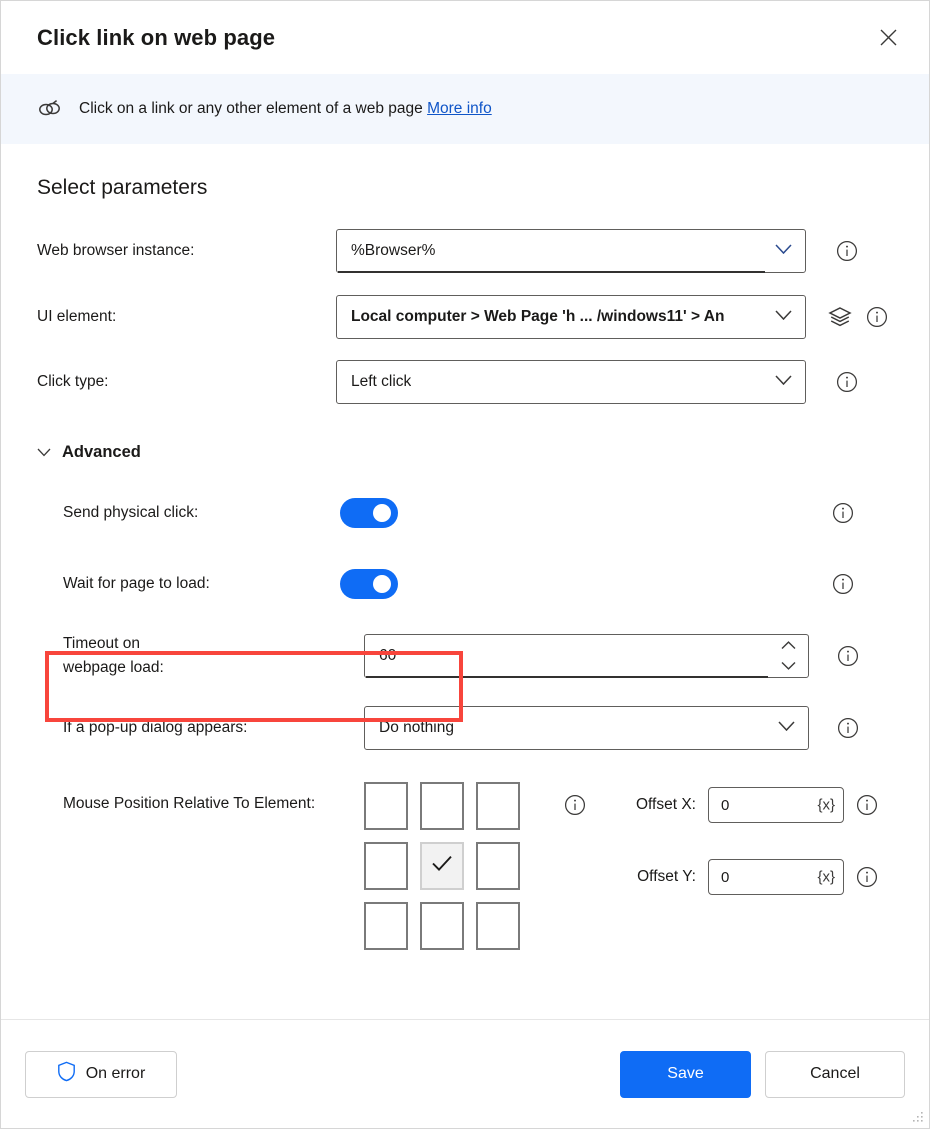 This screenshot has height=1129, width=930. Describe the element at coordinates (788, 646) in the screenshot. I see `chevron-up-icon` at that location.